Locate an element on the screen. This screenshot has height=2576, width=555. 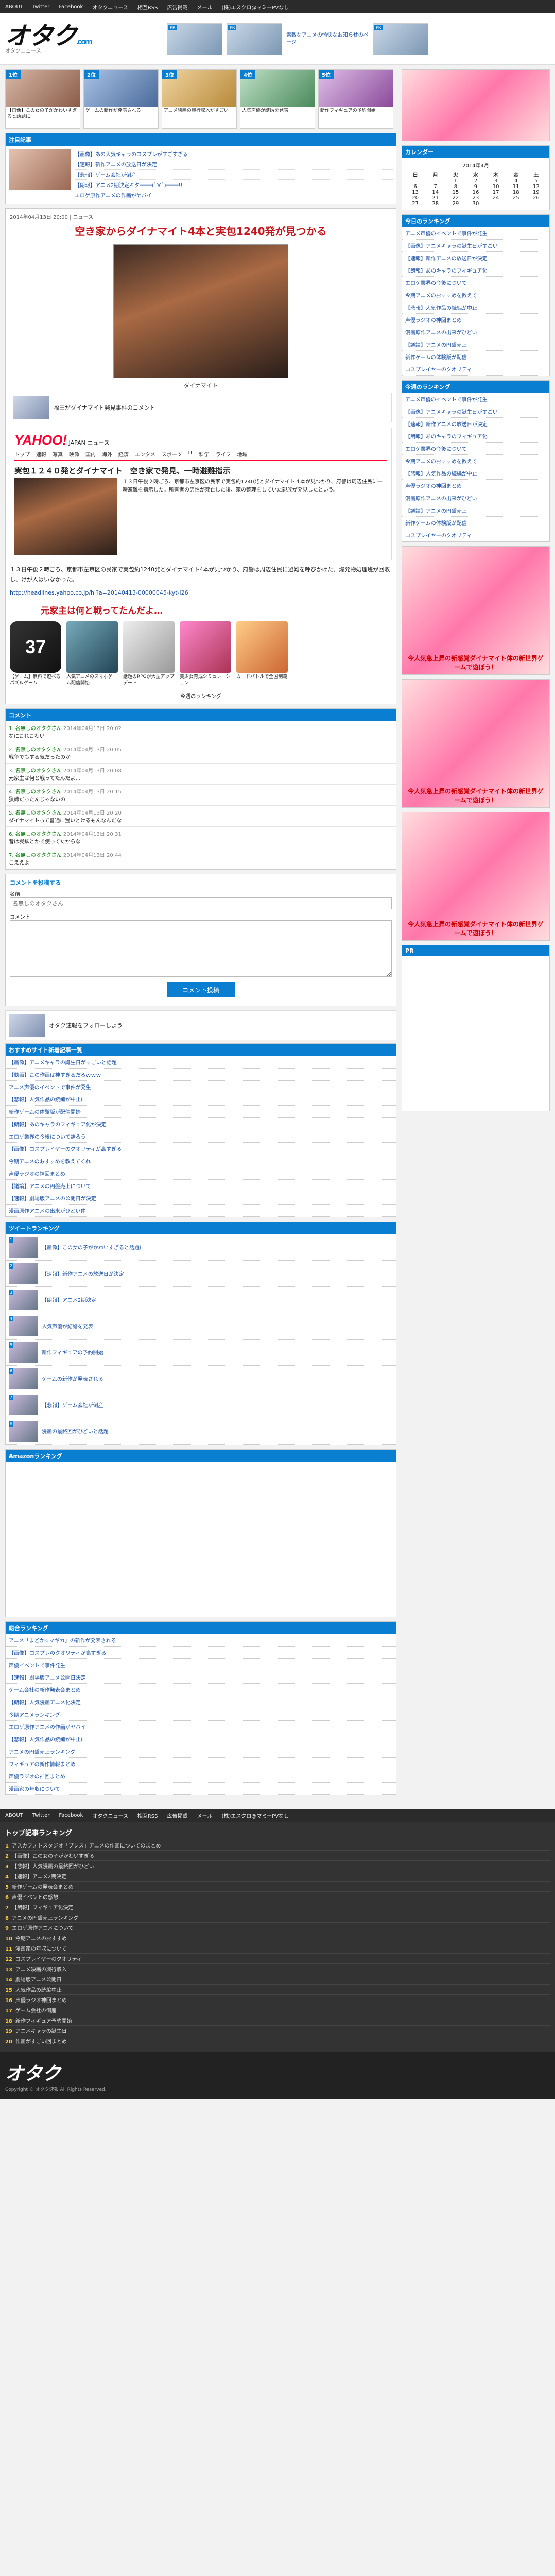
calendar-day: 26 is located at coordinates (536, 198).